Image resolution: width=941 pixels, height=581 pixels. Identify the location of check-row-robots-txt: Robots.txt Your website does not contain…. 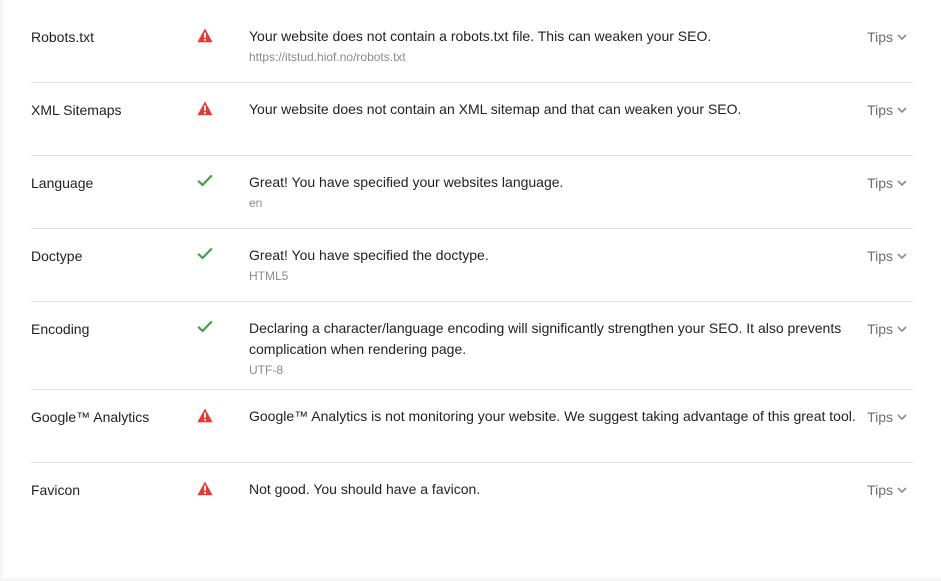
(472, 46).